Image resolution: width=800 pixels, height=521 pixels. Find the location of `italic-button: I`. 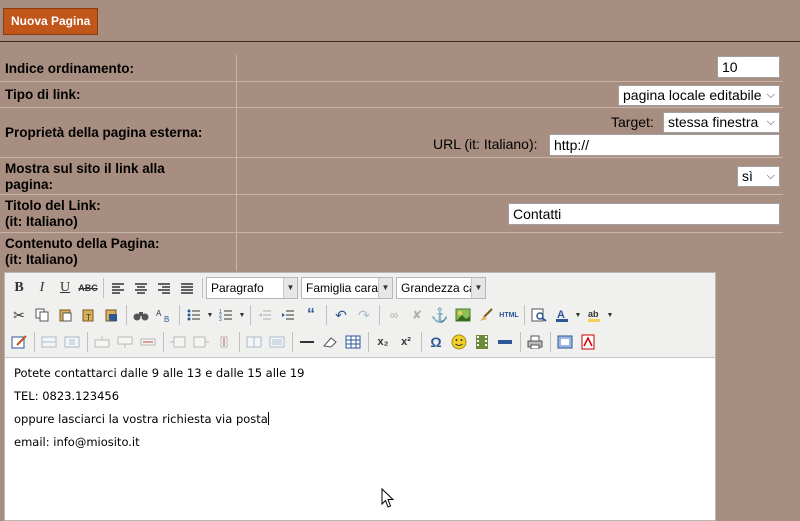

italic-button: I is located at coordinates (42, 288).